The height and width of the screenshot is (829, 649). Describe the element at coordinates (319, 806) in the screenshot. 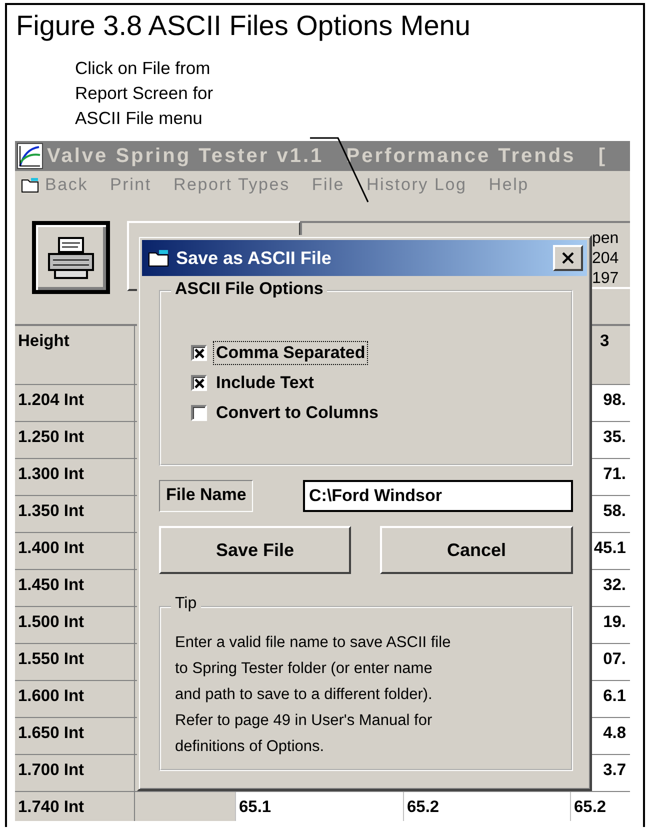

I see `table-cell: 65.1` at that location.